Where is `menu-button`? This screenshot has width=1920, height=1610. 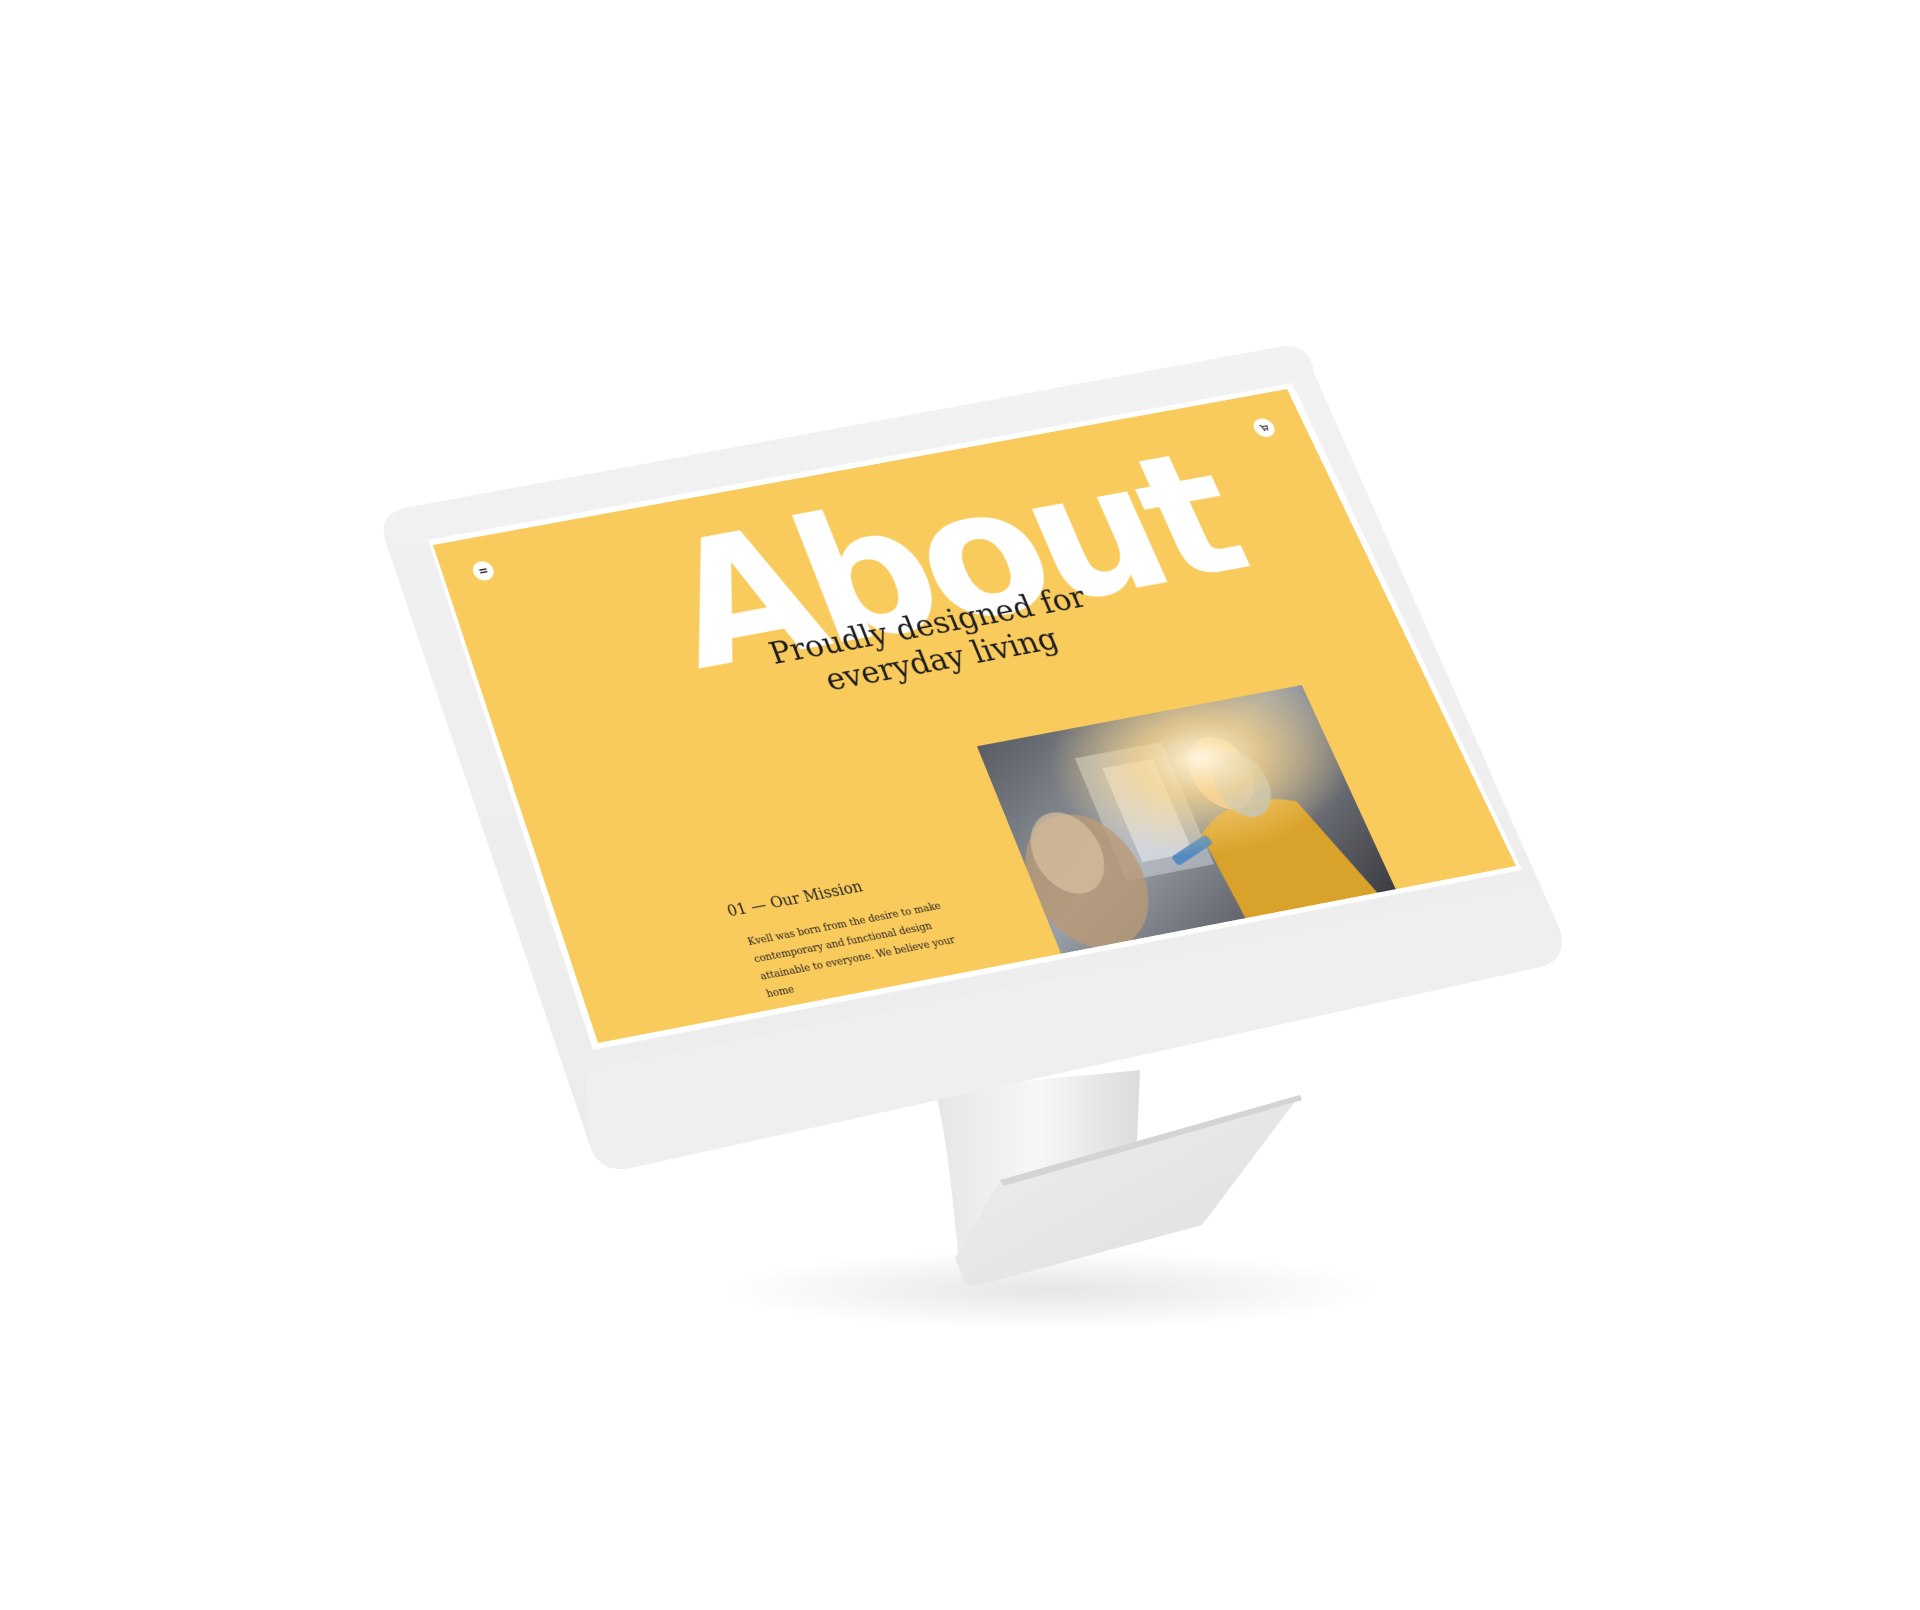 menu-button is located at coordinates (483, 571).